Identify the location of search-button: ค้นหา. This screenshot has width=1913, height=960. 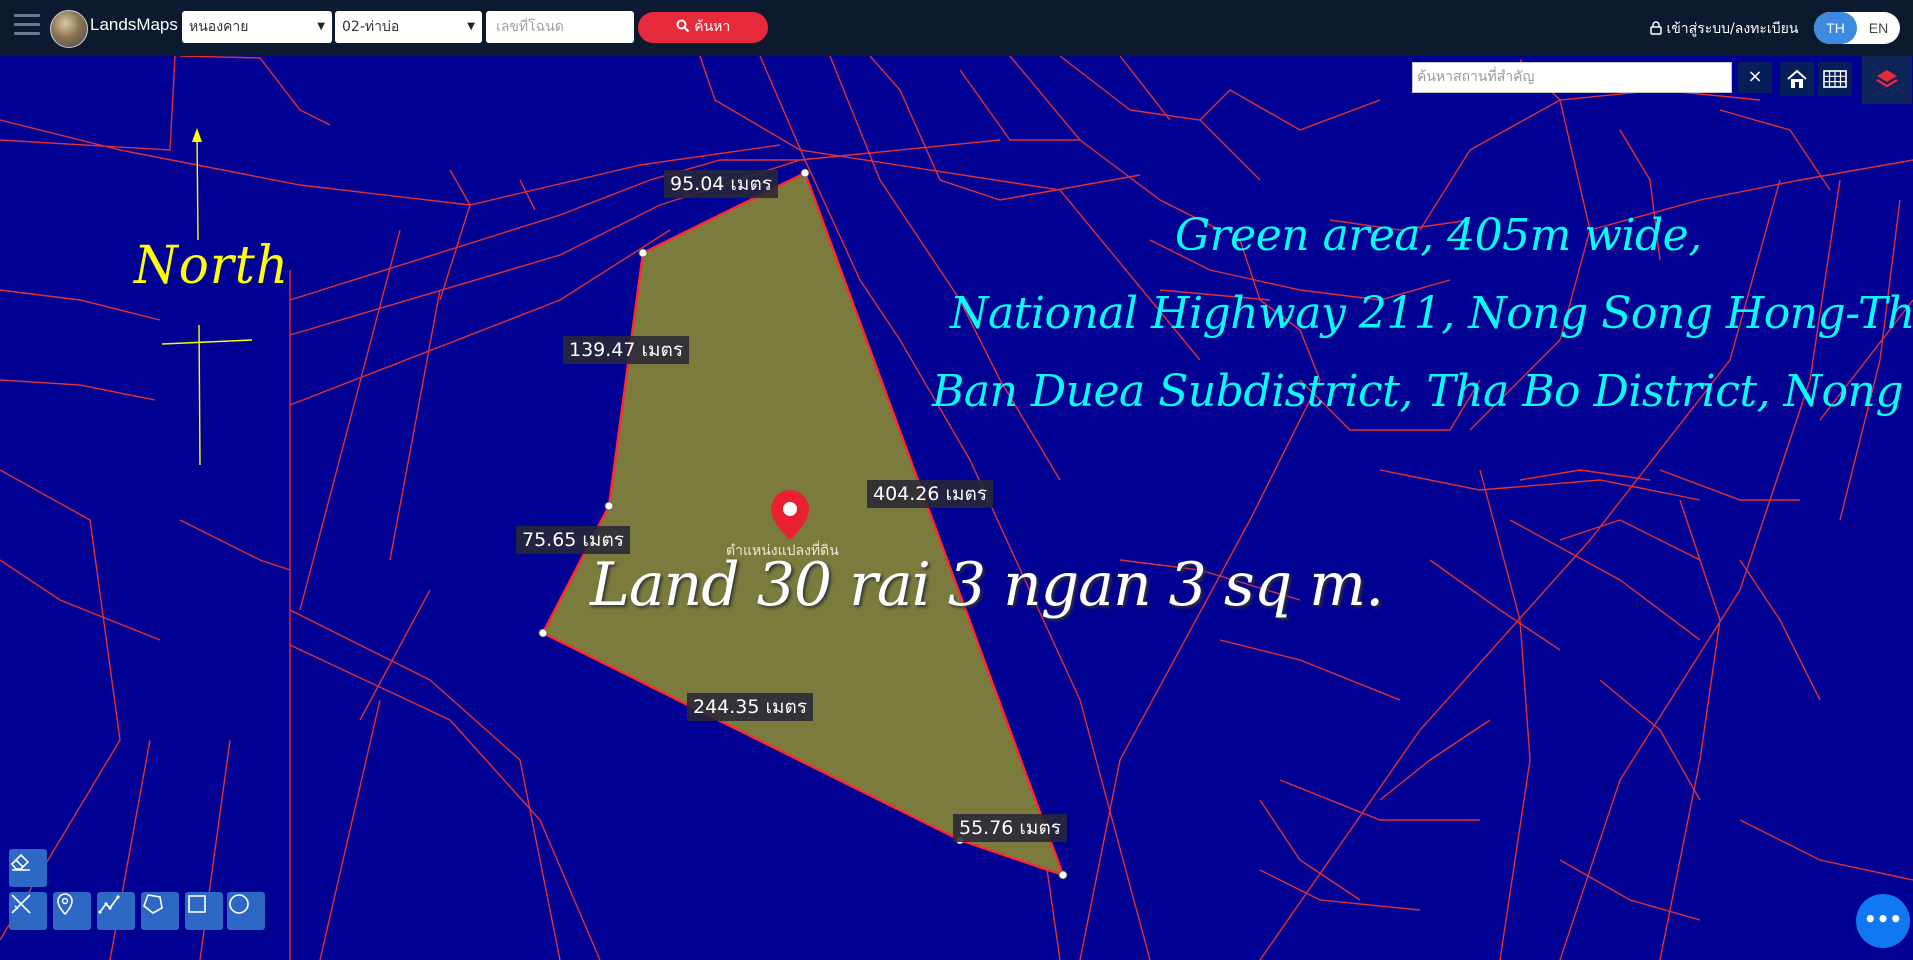
(703, 27).